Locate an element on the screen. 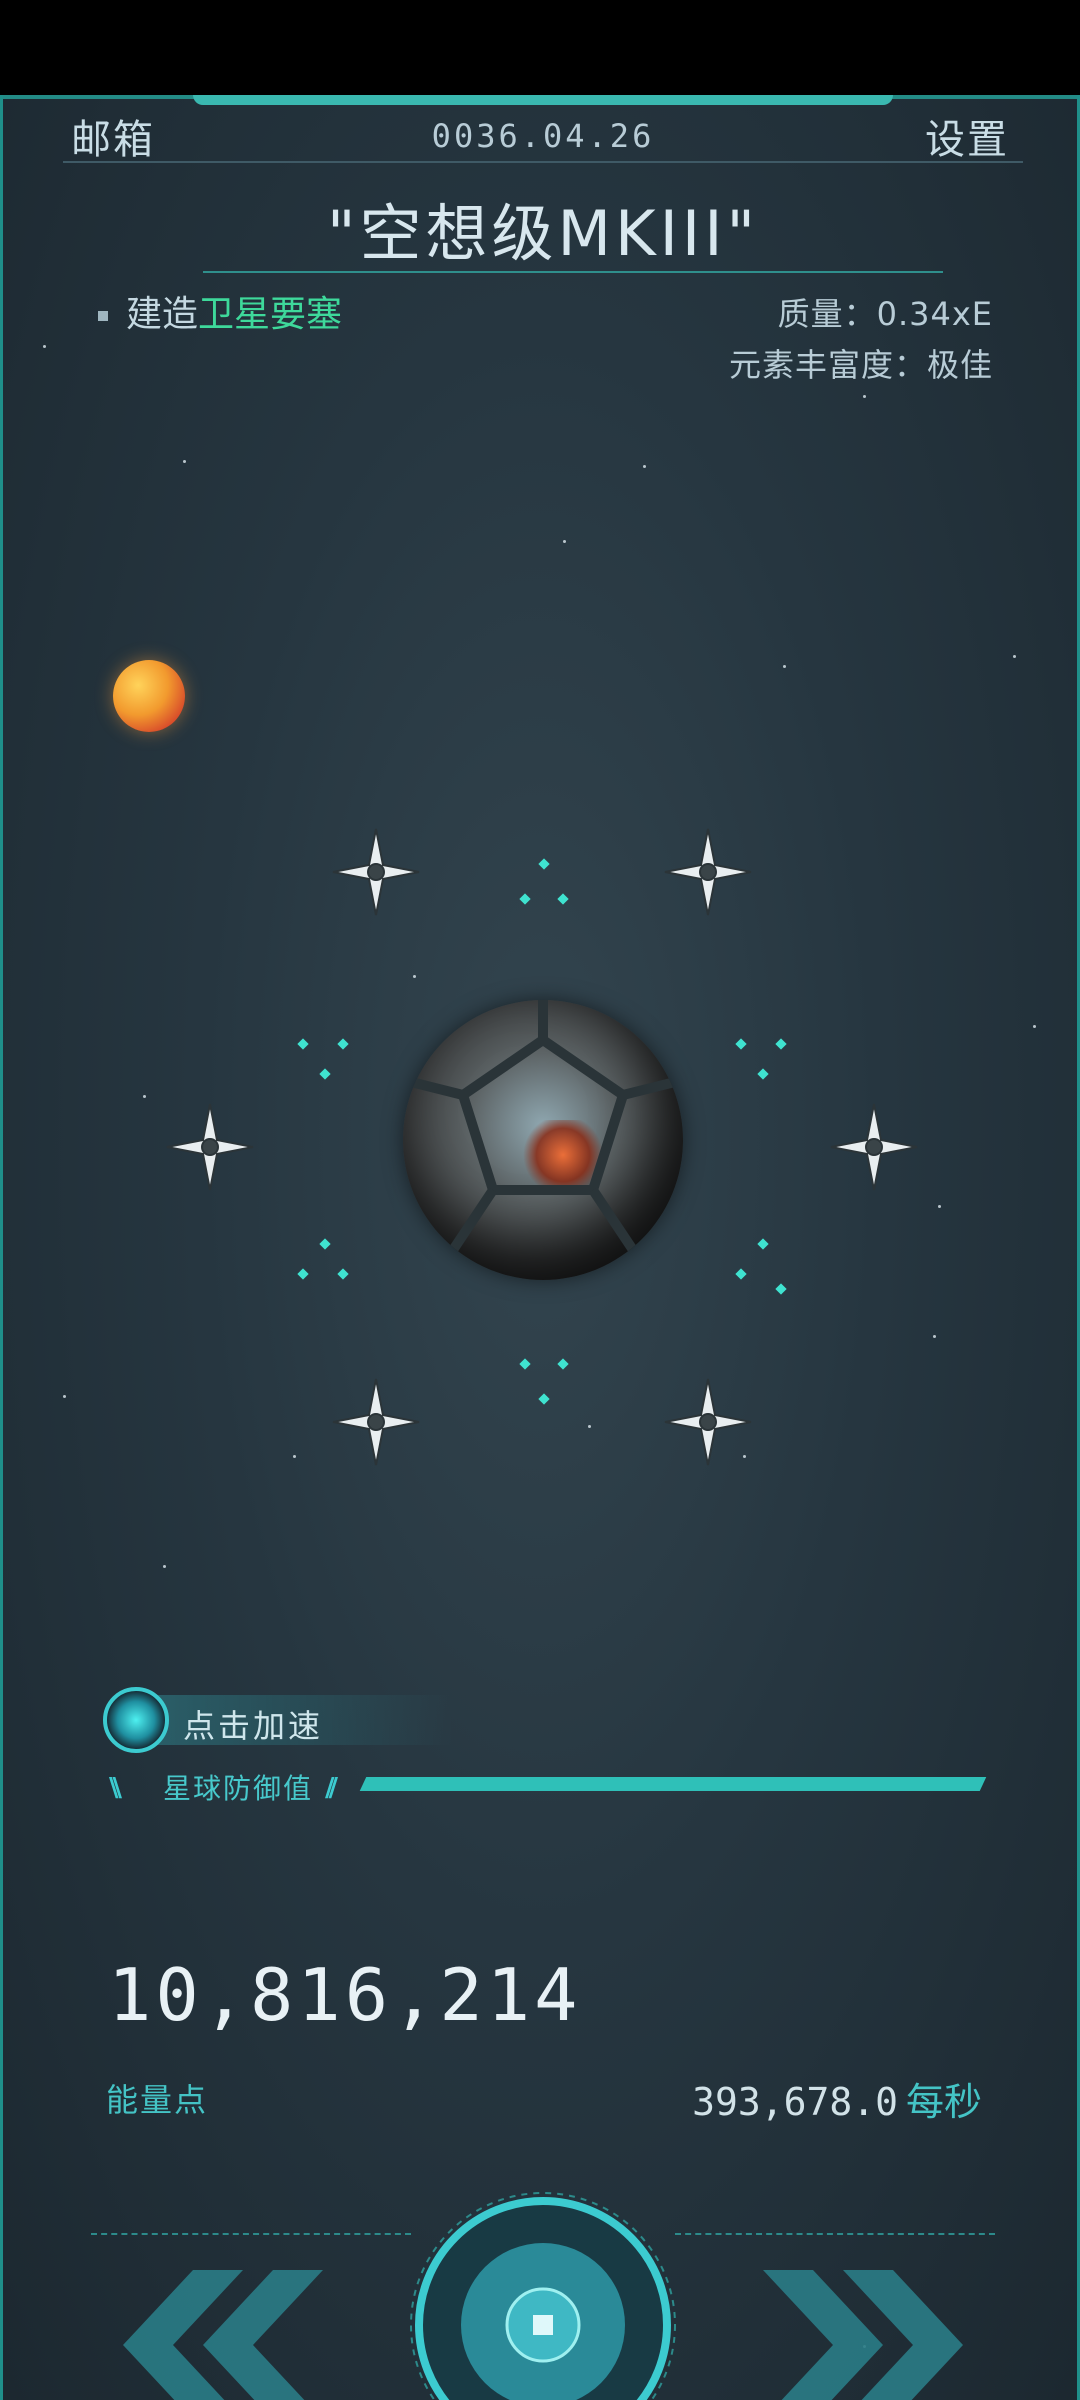  slash-icon: \\ is located at coordinates (115, 1788).